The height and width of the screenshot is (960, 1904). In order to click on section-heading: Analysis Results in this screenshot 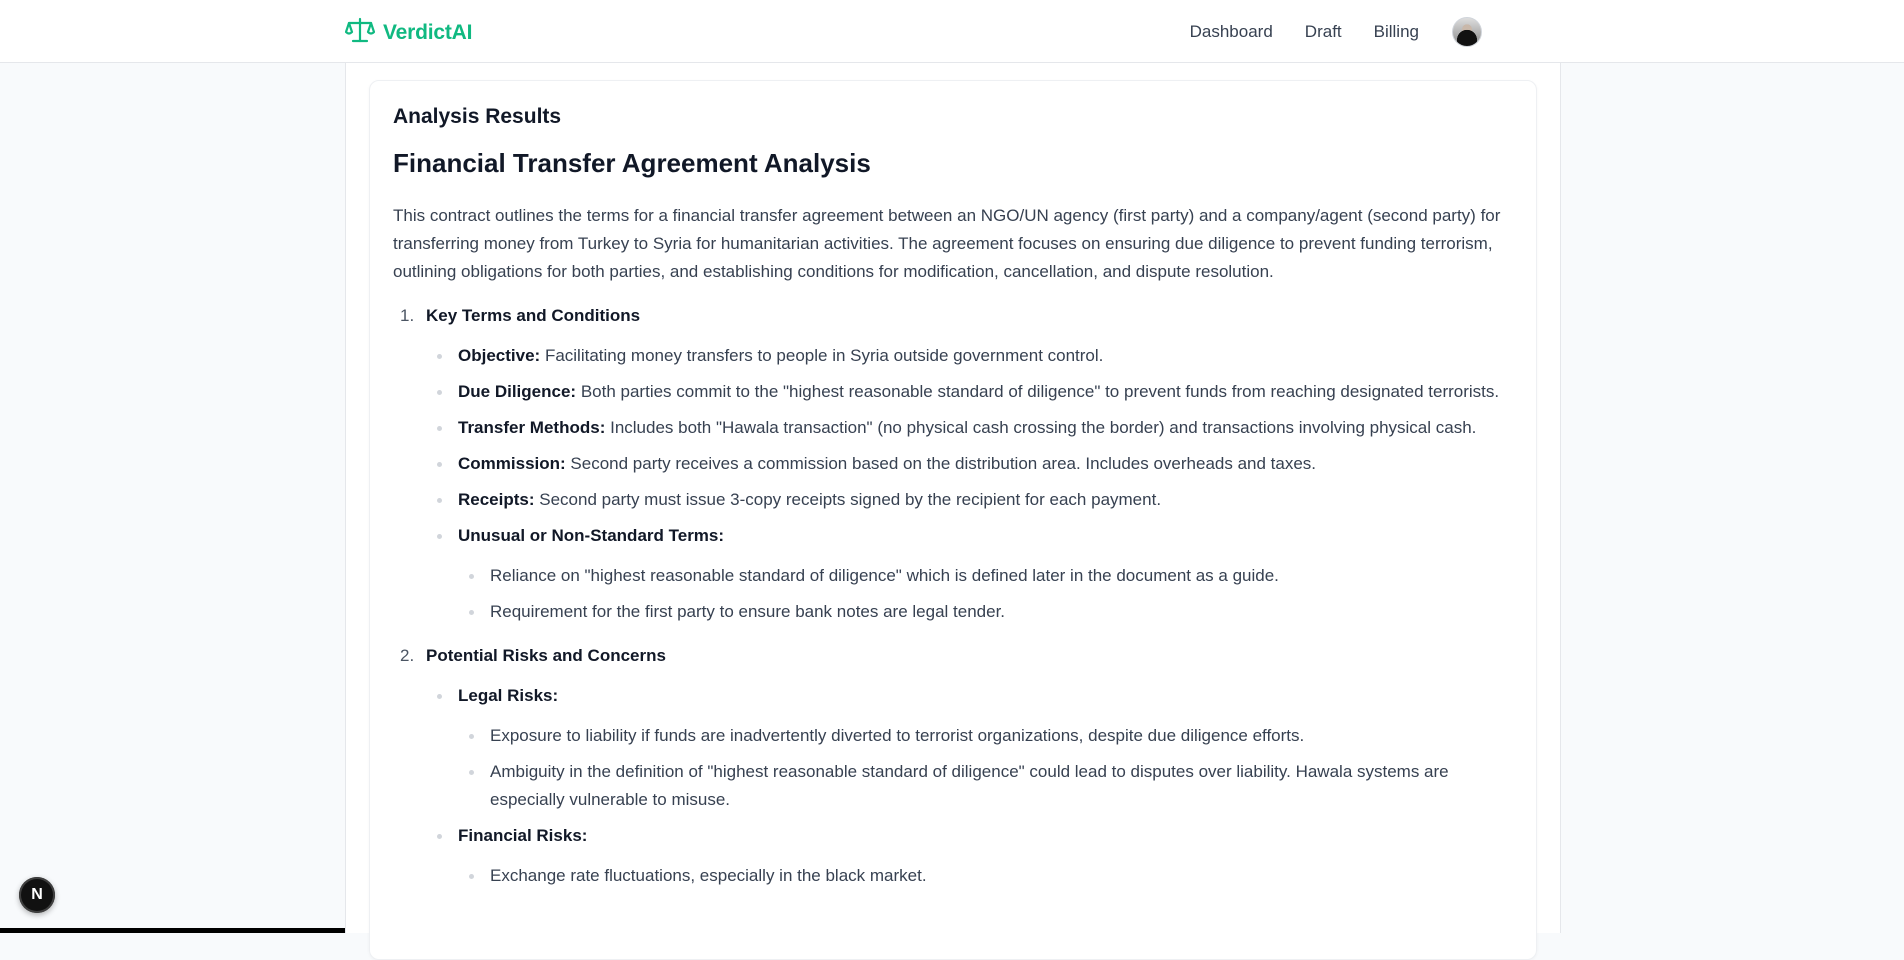, I will do `click(477, 116)`.